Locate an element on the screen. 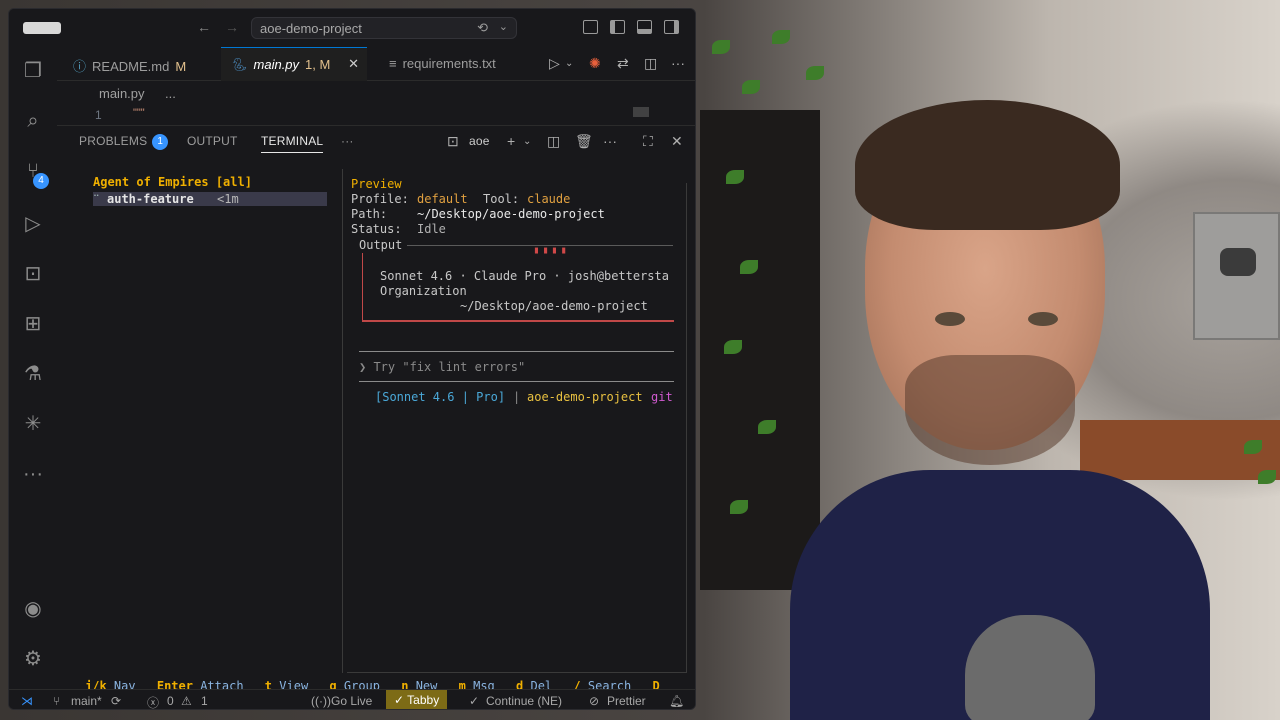 This screenshot has width=1280, height=720. split-editor-icon: ◫ is located at coordinates (650, 63).